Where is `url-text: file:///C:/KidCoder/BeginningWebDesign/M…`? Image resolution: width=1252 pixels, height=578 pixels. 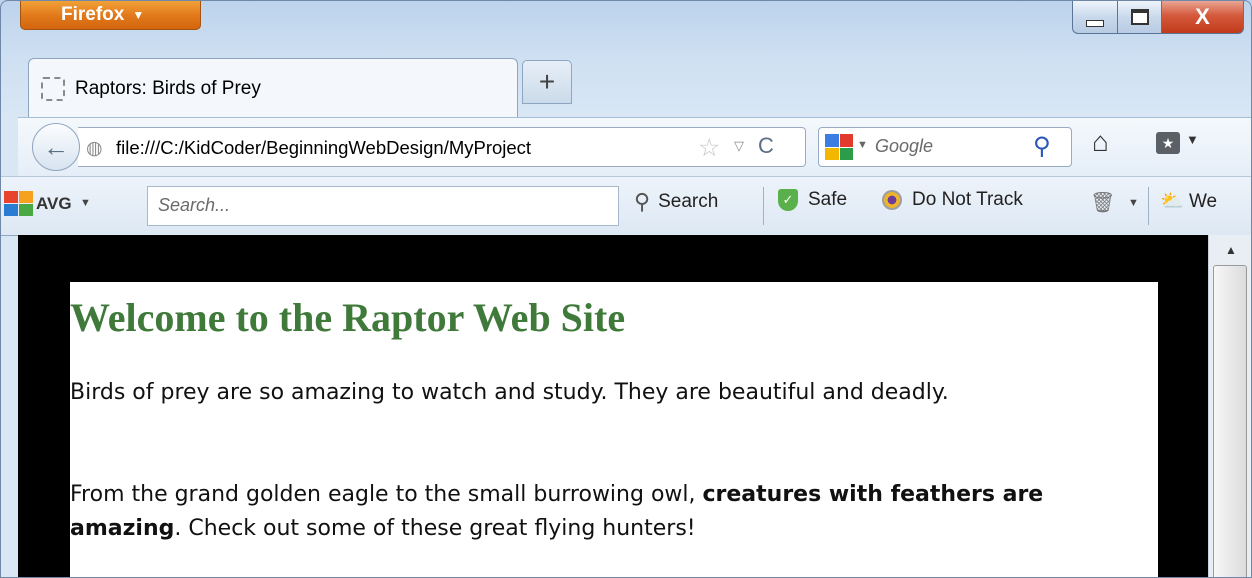
url-text: file:///C:/KidCoder/BeginningWebDesign/M… is located at coordinates (401, 148).